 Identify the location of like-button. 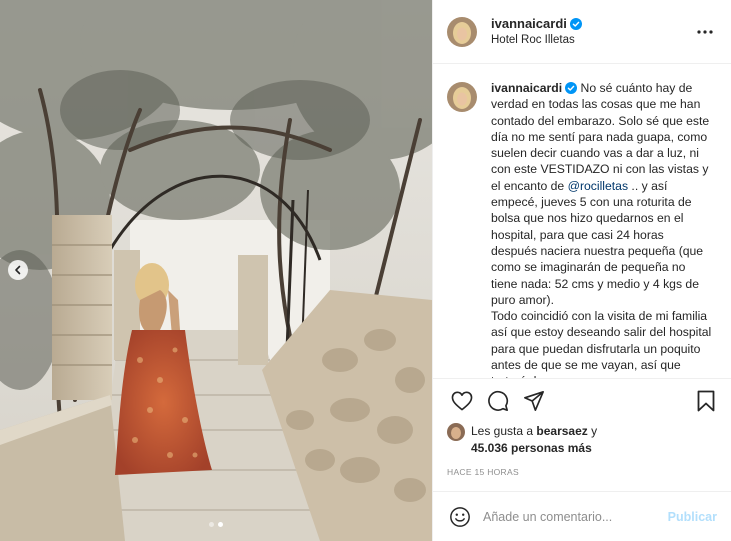
(462, 401).